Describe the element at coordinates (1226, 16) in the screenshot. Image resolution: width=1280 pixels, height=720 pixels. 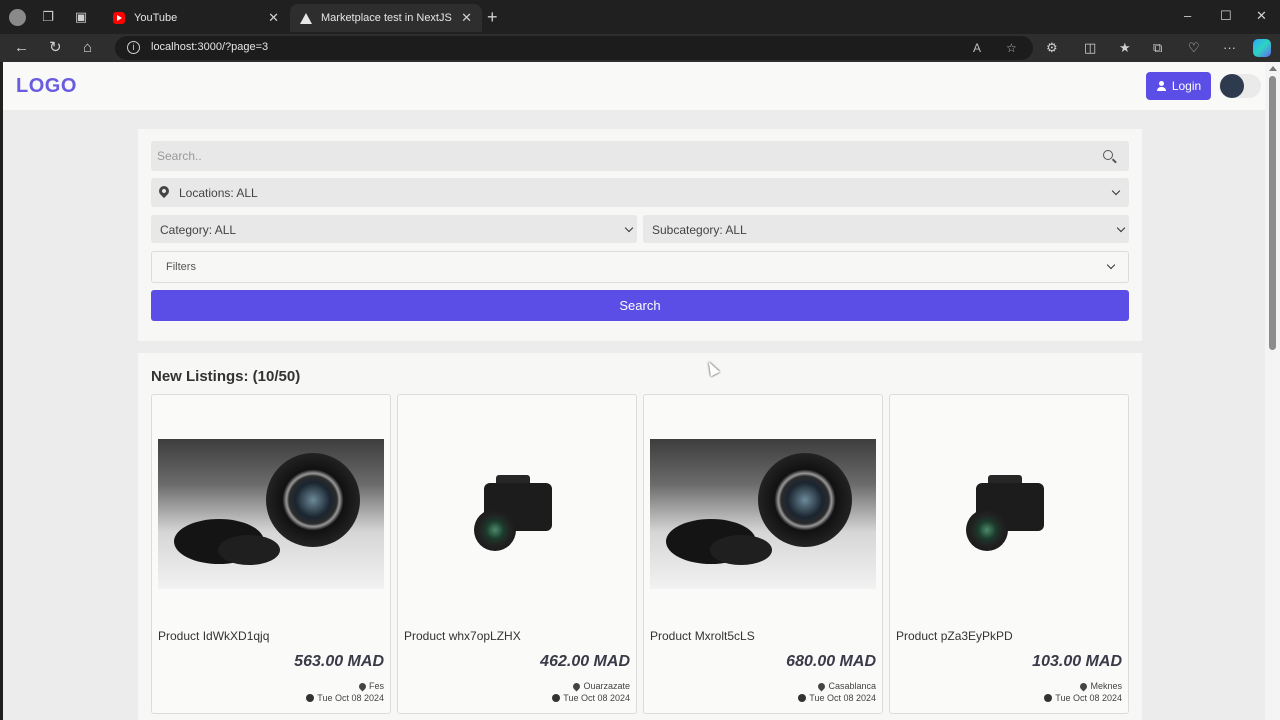
I see `maximize-icon: ☐` at that location.